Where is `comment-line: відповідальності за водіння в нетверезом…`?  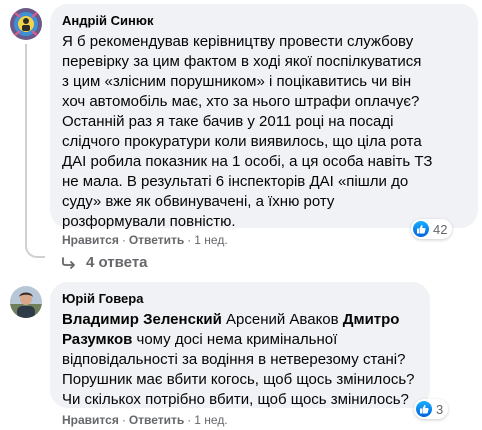 comment-line: відповідальності за водіння в нетверезом… is located at coordinates (234, 359).